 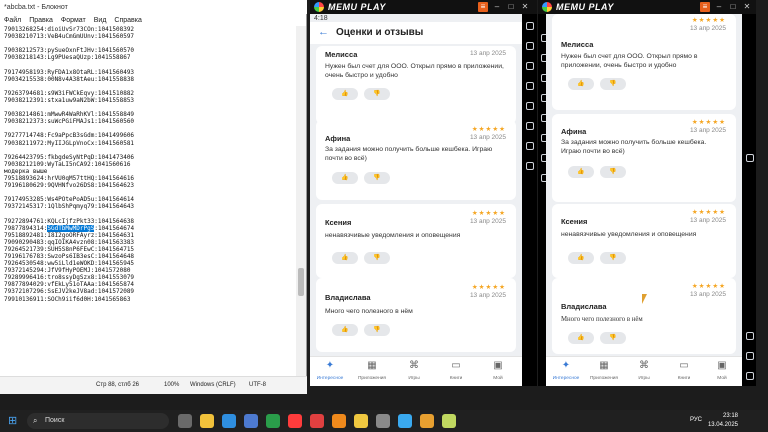 I want to click on search-label: Поиск, so click(x=55, y=420).